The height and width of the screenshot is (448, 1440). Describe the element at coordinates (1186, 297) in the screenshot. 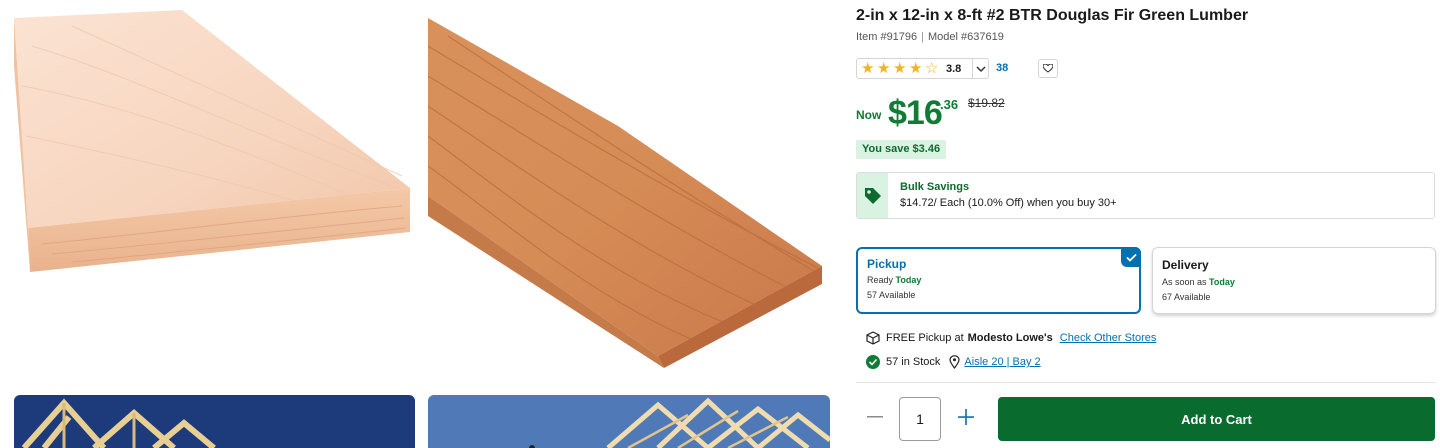

I see `delivery-available: 67 Available` at that location.